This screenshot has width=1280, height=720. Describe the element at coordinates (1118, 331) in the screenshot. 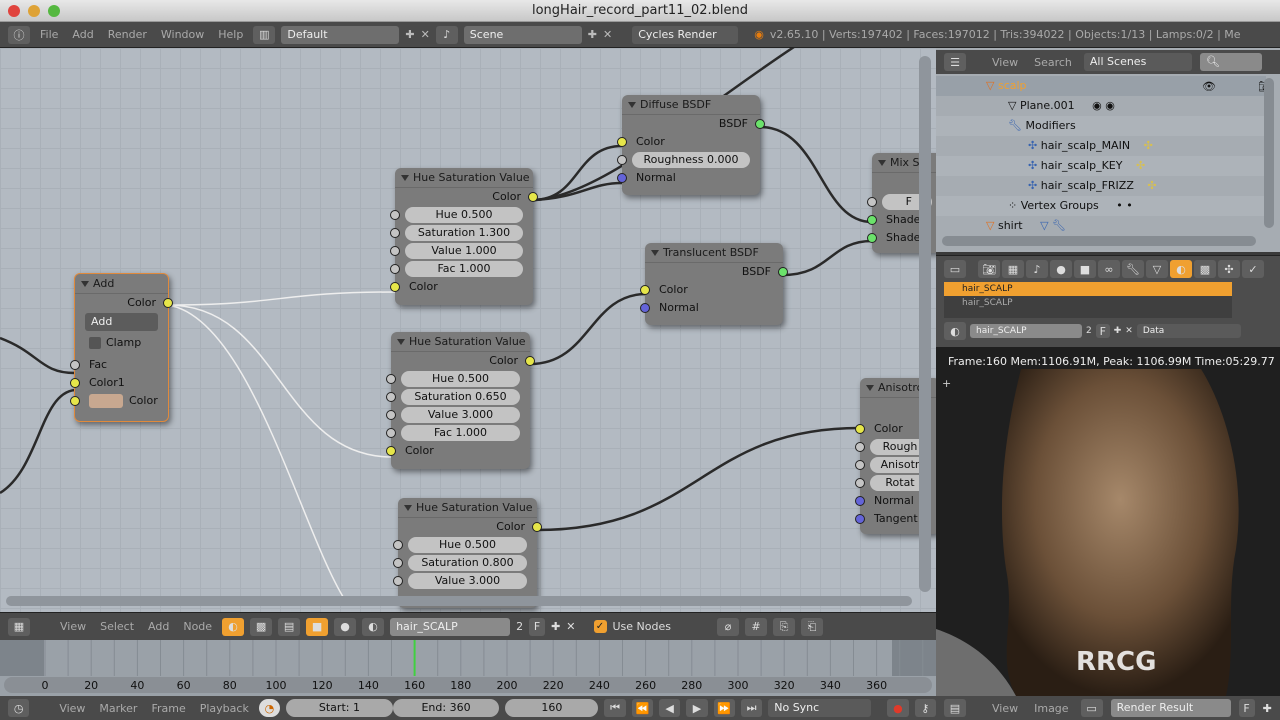

I see `add-material-button: ✚` at that location.